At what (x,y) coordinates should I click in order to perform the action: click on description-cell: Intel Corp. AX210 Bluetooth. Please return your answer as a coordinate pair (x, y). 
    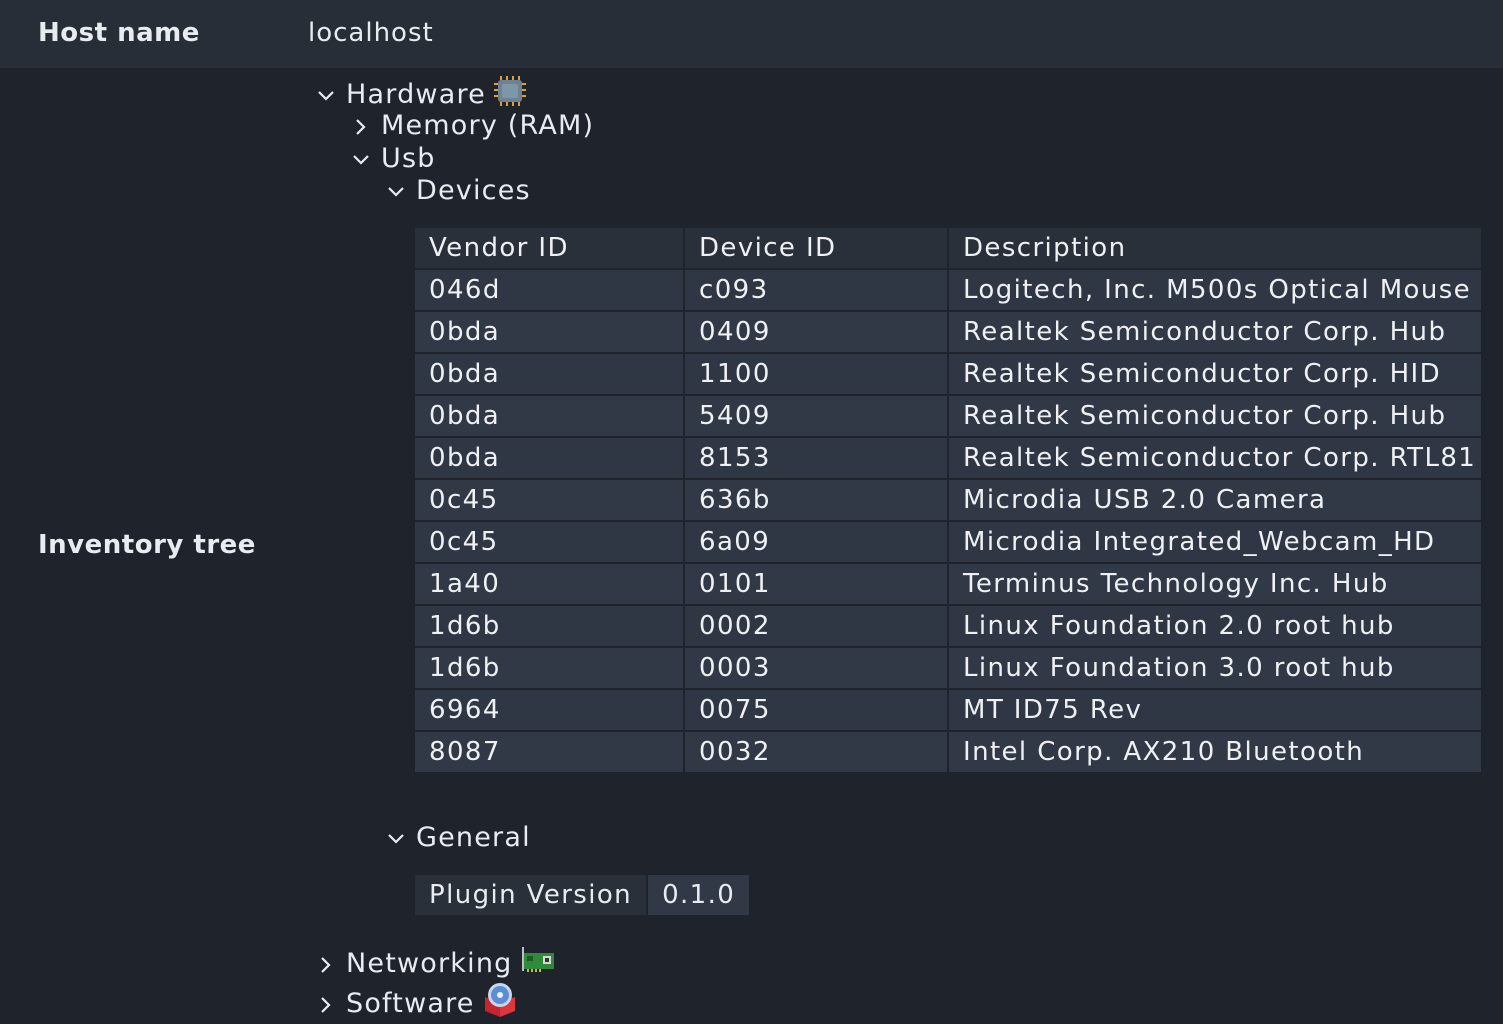
    Looking at the image, I should click on (1215, 752).